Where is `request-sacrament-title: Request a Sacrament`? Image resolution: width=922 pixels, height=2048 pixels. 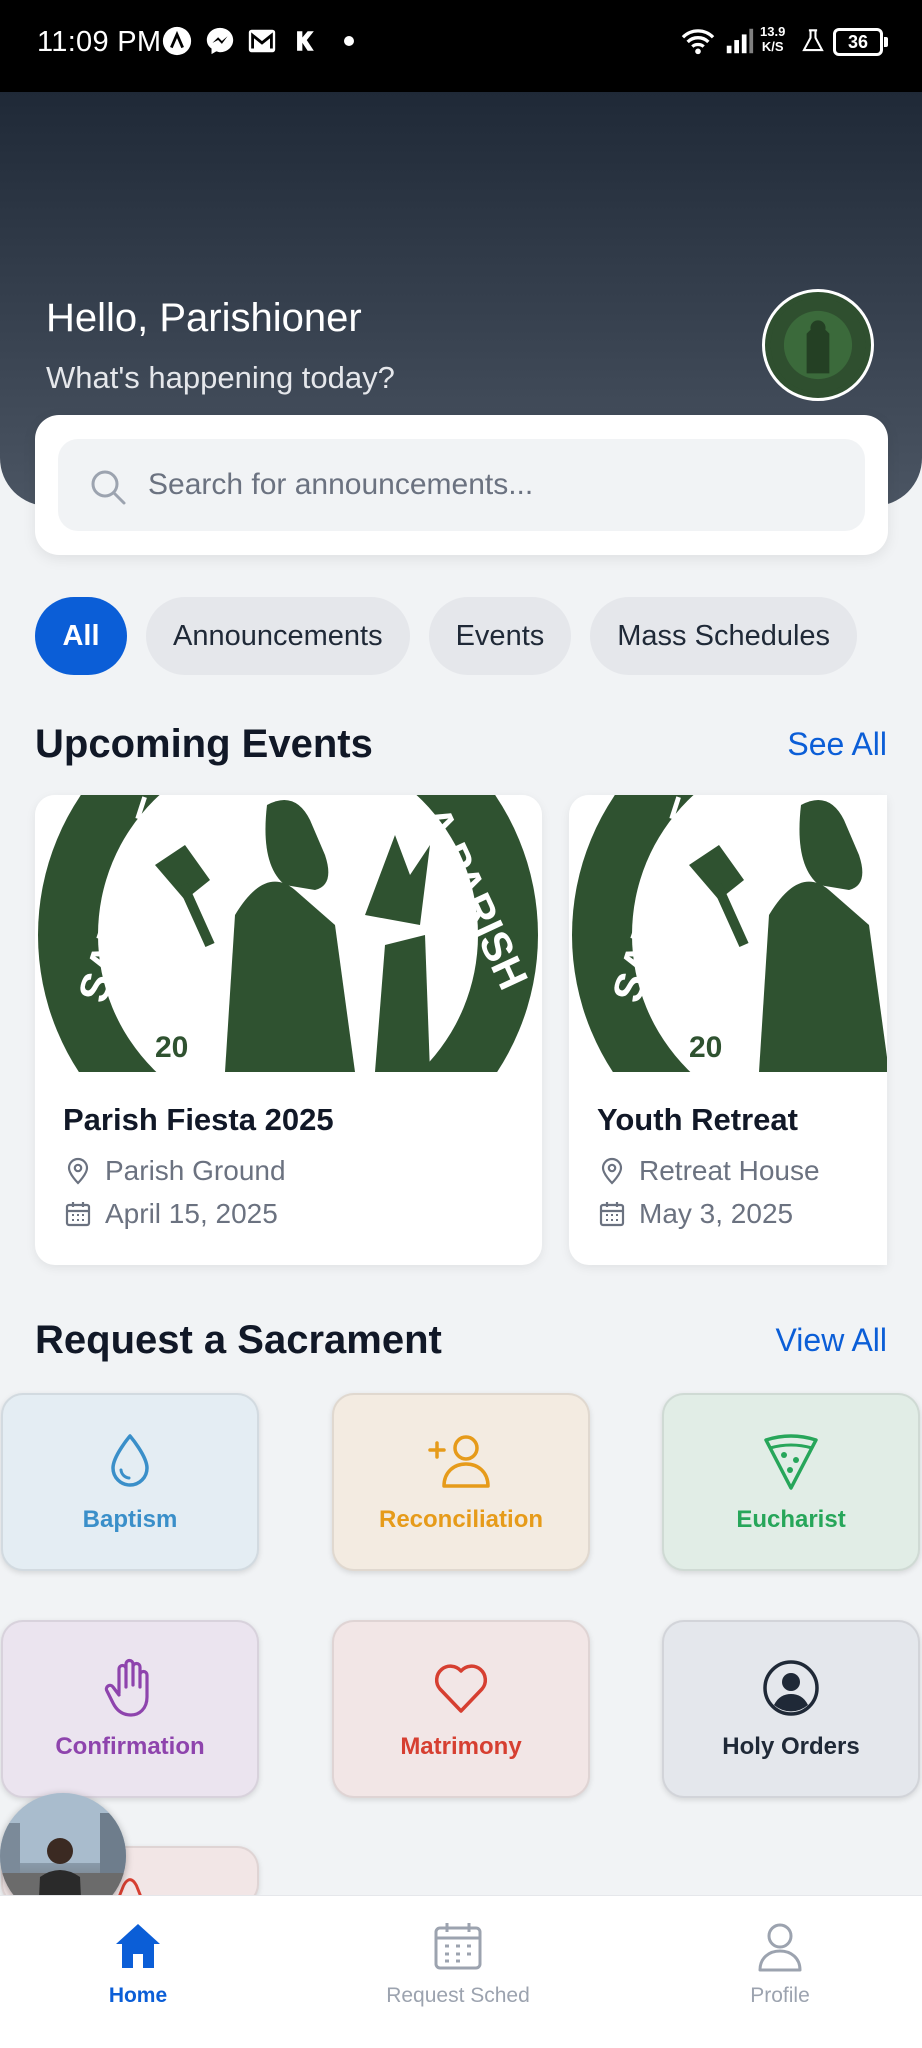
request-sacrament-title: Request a Sacrament is located at coordinates (238, 1340).